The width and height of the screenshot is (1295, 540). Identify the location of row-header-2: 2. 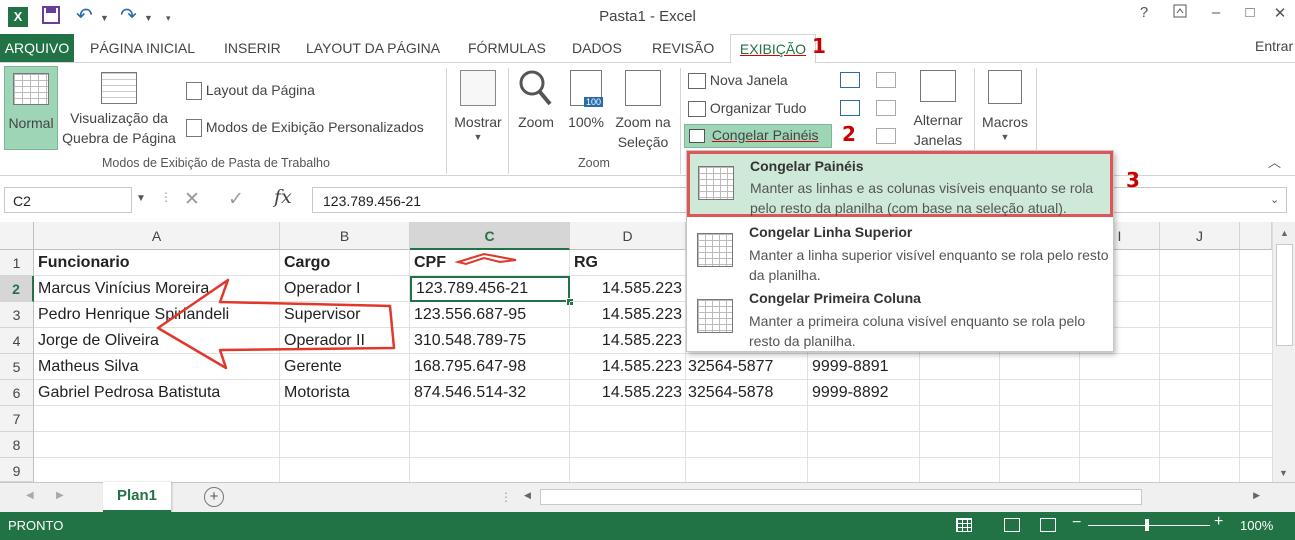
(17, 289).